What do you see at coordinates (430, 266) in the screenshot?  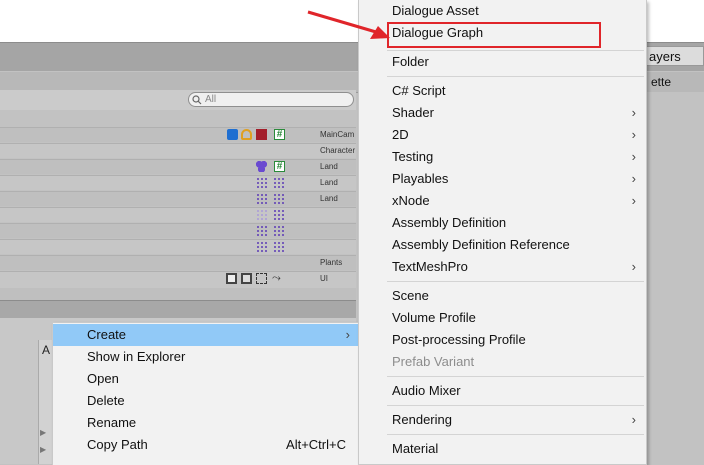 I see `menu-item-label: TextMeshPro` at bounding box center [430, 266].